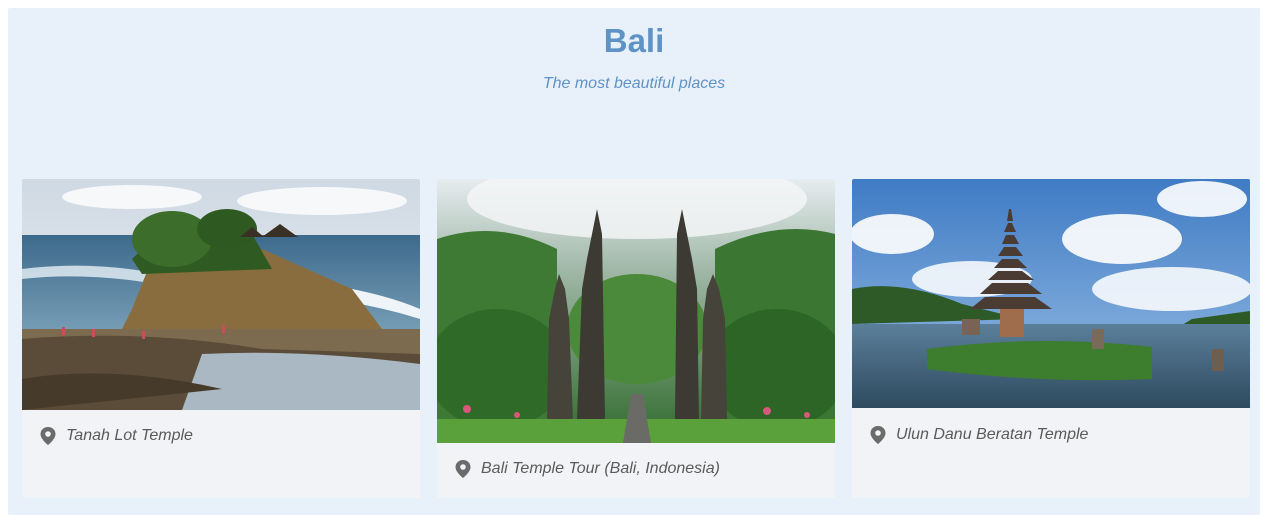 Image resolution: width=1268 pixels, height=523 pixels. I want to click on place-photo-tanah-lot, so click(221, 294).